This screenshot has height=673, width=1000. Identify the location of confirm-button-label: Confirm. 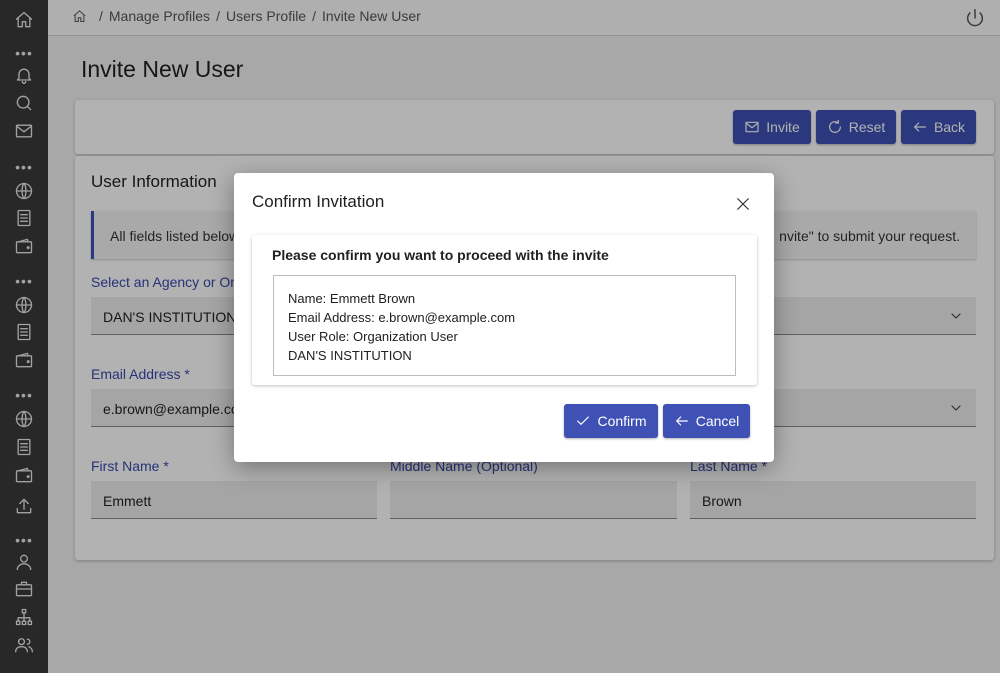
(622, 421).